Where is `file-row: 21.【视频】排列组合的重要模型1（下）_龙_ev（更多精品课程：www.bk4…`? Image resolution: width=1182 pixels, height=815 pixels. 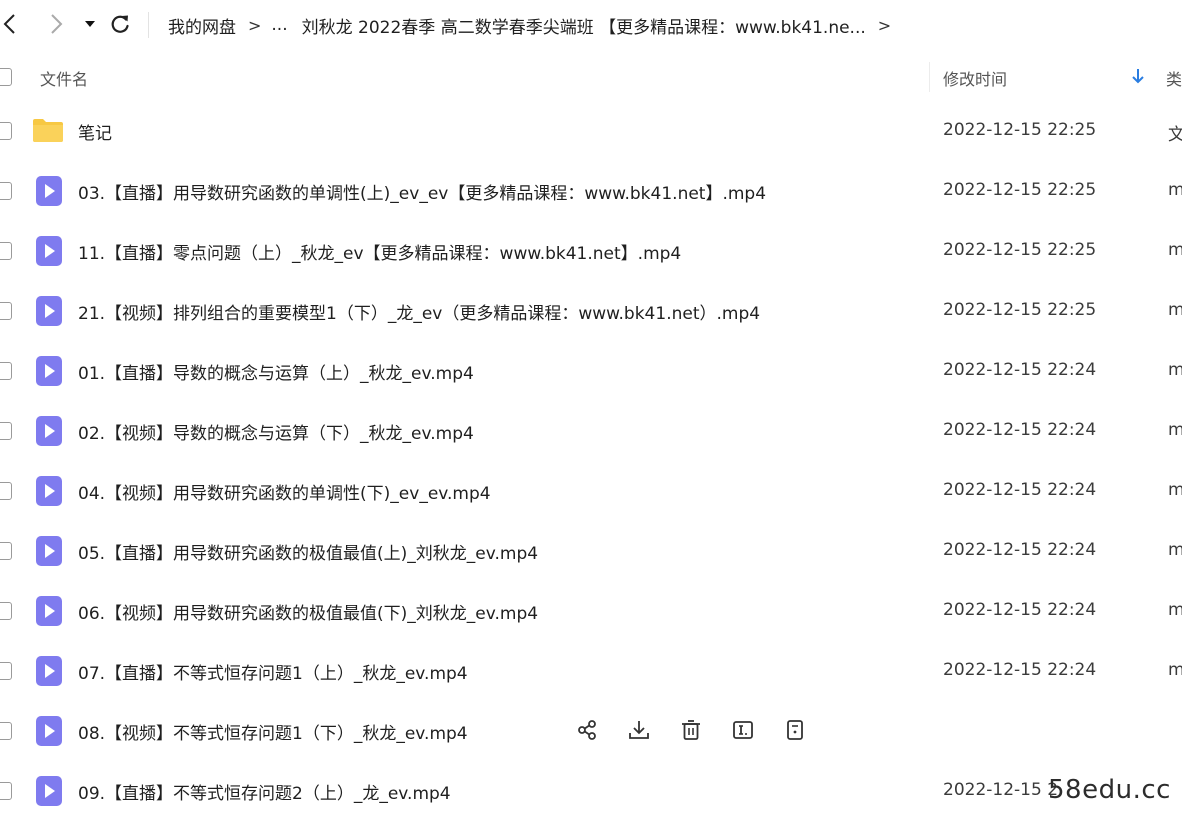
file-row: 21.【视频】排列组合的重要模型1（下）_龙_ev（更多精品课程：www.bk4… is located at coordinates (591, 311).